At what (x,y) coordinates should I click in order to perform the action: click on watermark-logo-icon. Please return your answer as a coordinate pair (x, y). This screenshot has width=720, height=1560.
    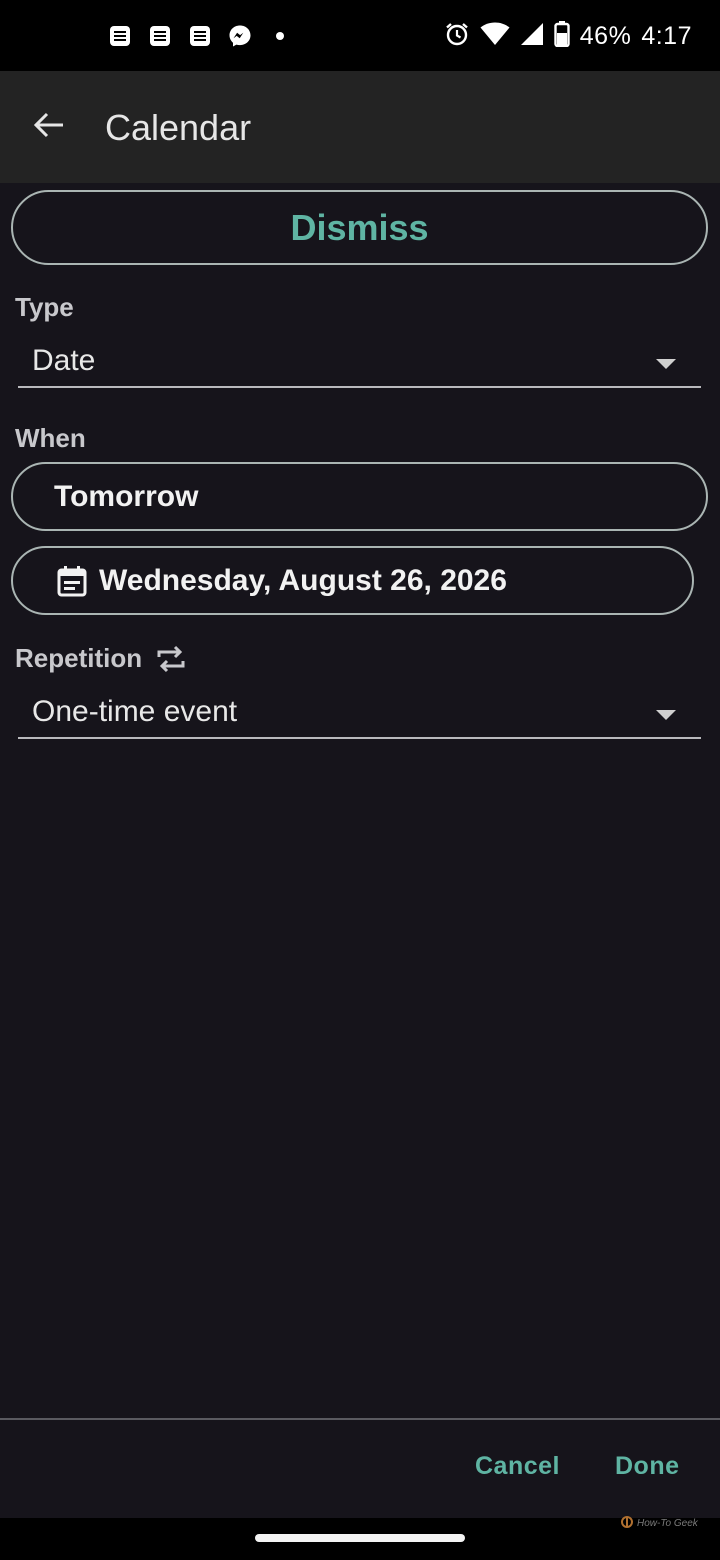
    Looking at the image, I should click on (627, 1523).